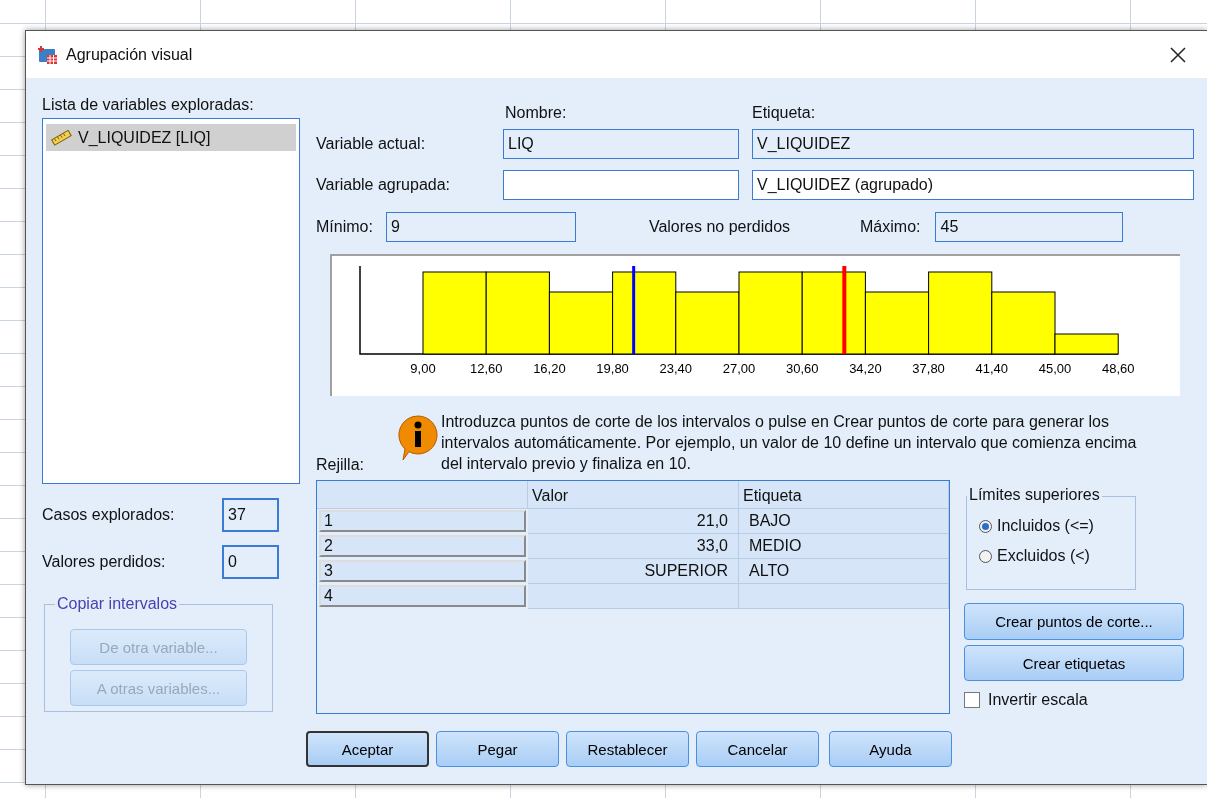  I want to click on minimum-field: 9, so click(480, 226).